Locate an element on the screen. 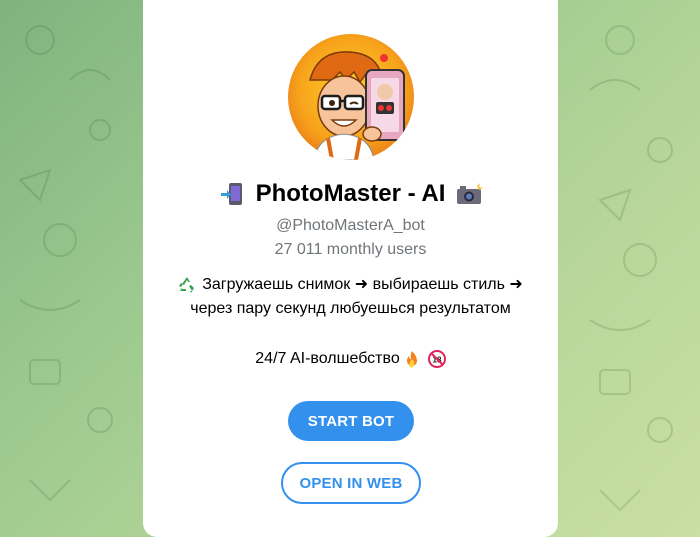  bot-title-row: PhotoMaster - AI is located at coordinates (350, 194).